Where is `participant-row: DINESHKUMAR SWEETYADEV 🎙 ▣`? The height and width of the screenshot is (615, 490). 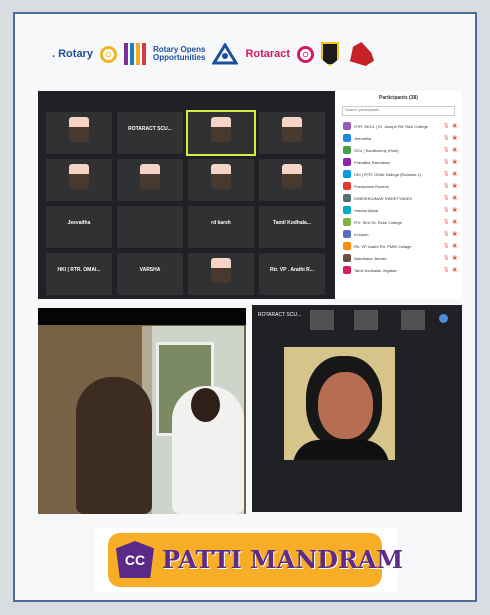 participant-row: DINESHKUMAR SWEETYADEV 🎙 ▣ is located at coordinates (402, 198).